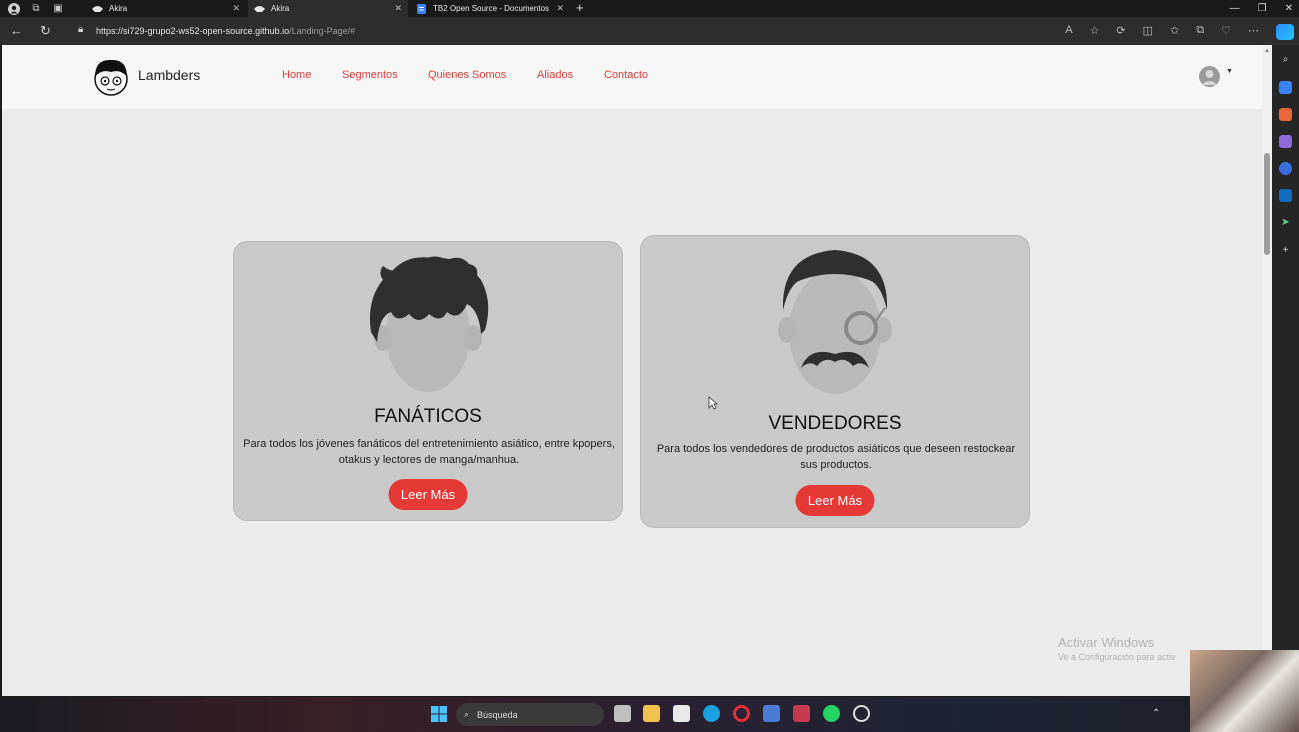 This screenshot has height=732, width=1299. What do you see at coordinates (370, 75) in the screenshot?
I see `nav-link-segmentos: Segmentos` at bounding box center [370, 75].